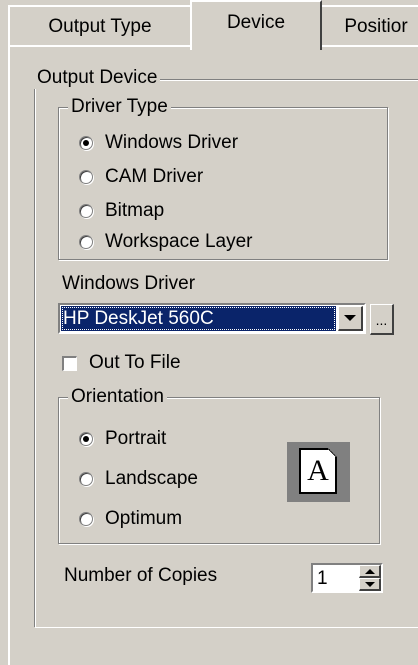 The image size is (418, 665). Describe the element at coordinates (129, 283) in the screenshot. I see `windows-driver-label: Windows Driver` at that location.